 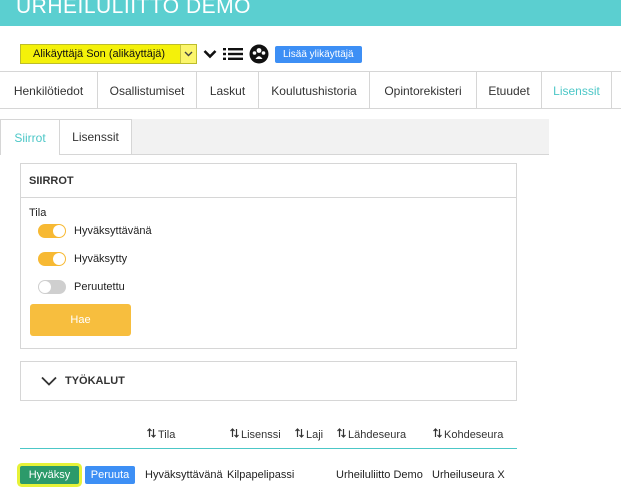 What do you see at coordinates (577, 90) in the screenshot?
I see `tab-lisenssit: Lisenssit` at bounding box center [577, 90].